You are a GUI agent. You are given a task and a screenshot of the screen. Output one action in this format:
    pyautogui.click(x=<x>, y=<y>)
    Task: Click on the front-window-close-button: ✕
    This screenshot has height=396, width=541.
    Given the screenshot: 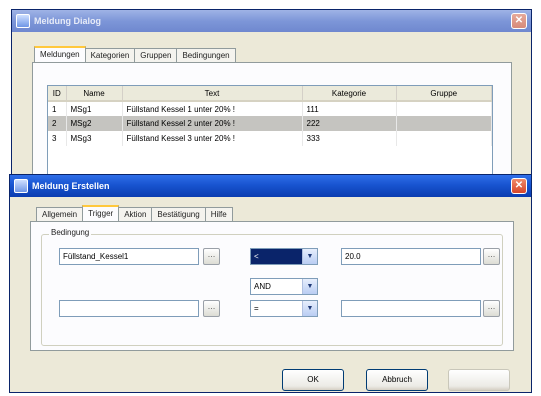 What is the action you would take?
    pyautogui.click(x=519, y=186)
    